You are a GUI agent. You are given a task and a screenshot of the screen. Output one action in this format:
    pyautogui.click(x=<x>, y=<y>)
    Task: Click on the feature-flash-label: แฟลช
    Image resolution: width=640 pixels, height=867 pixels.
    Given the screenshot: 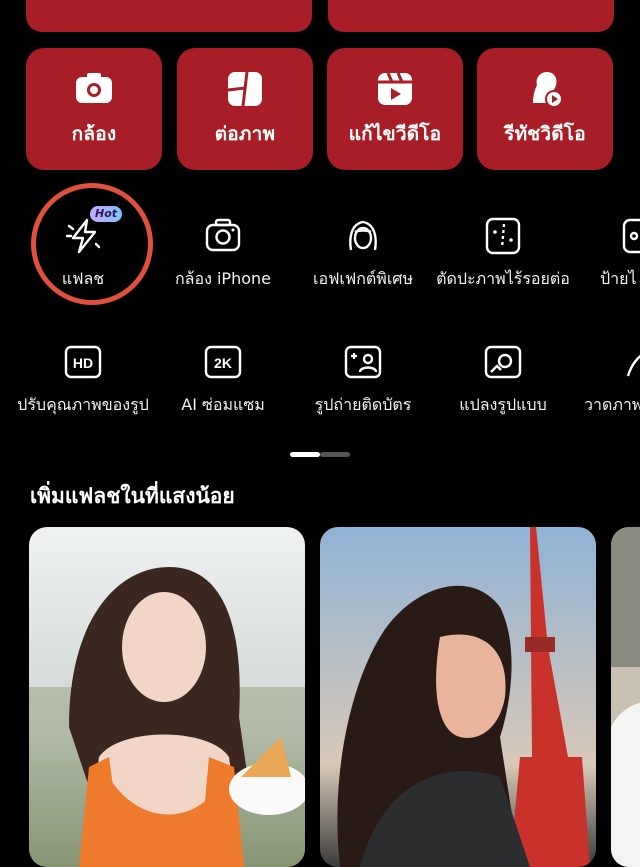 What is the action you would take?
    pyautogui.click(x=83, y=278)
    